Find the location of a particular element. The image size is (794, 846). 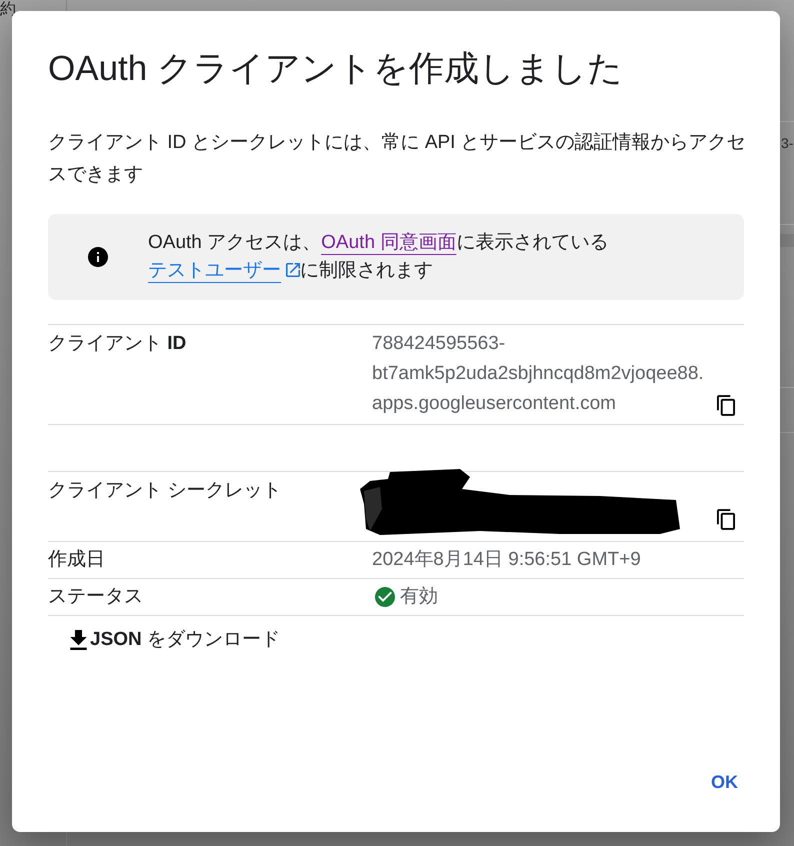

background-bar is located at coordinates (787, 240).